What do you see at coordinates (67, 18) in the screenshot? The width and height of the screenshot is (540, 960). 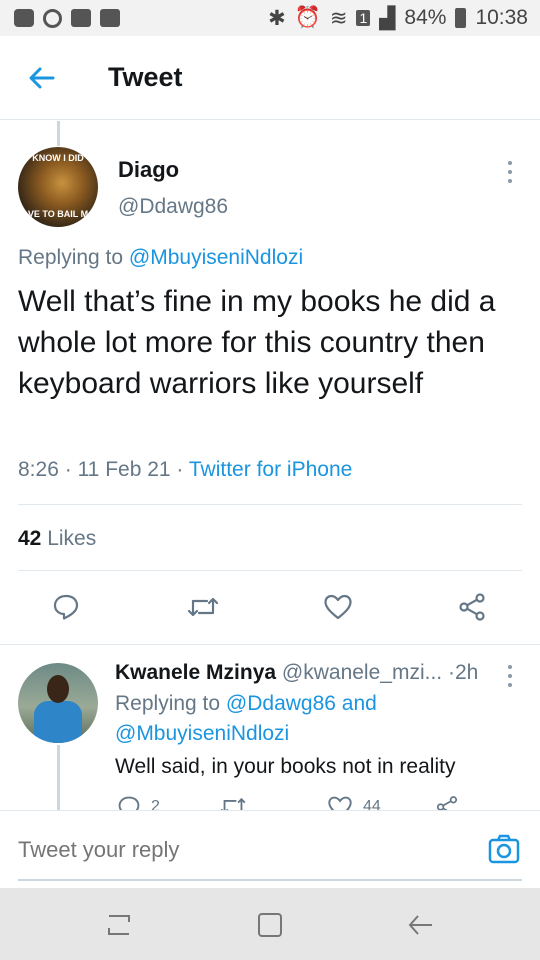 I see `notification-icons` at bounding box center [67, 18].